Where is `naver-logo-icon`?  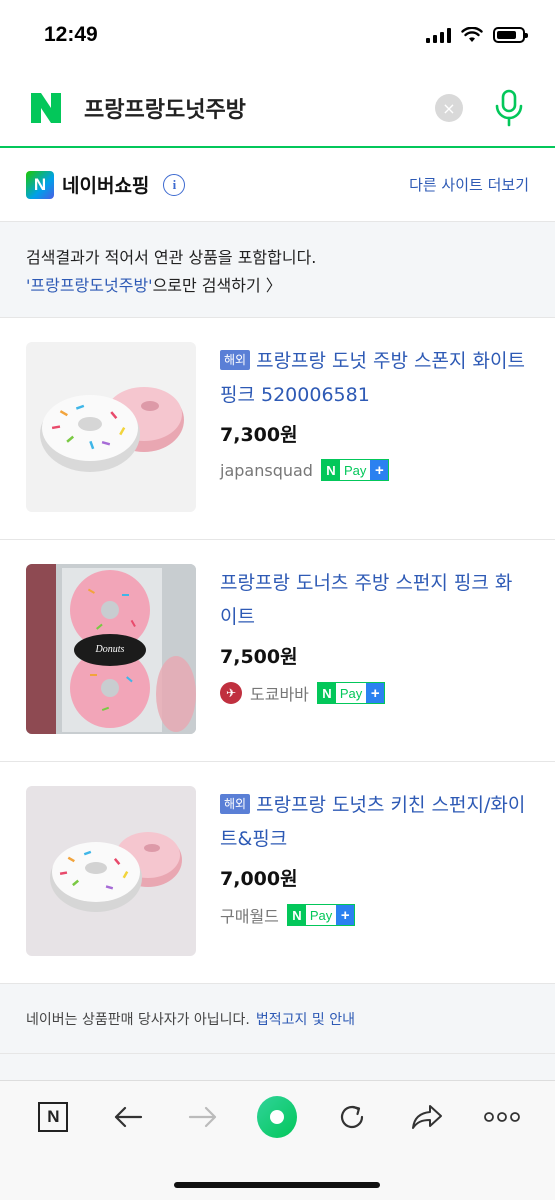
naver-logo-icon is located at coordinates (46, 108).